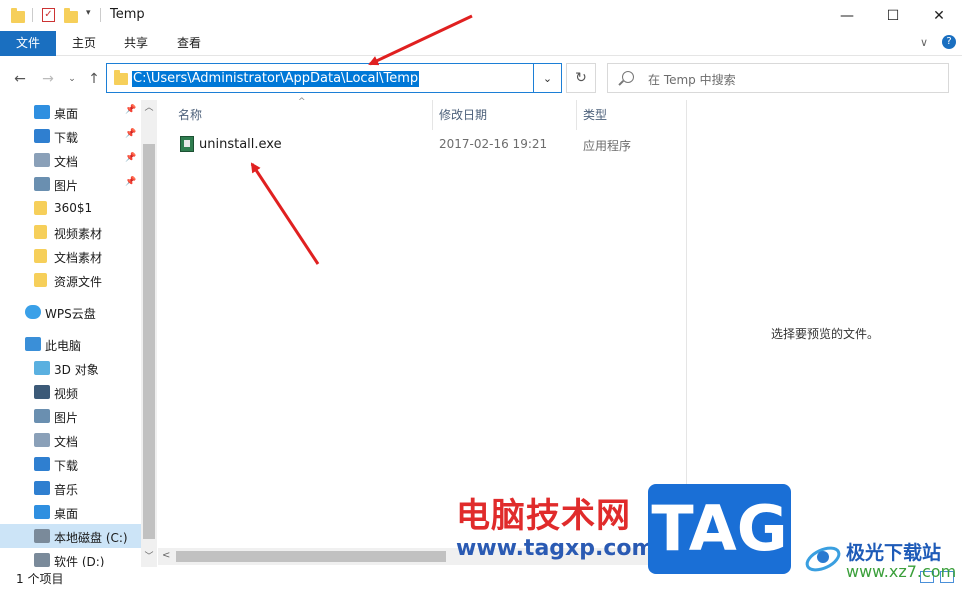 The width and height of the screenshot is (962, 589). Describe the element at coordinates (70, 512) in the screenshot. I see `sidebar-item: 桌面` at that location.